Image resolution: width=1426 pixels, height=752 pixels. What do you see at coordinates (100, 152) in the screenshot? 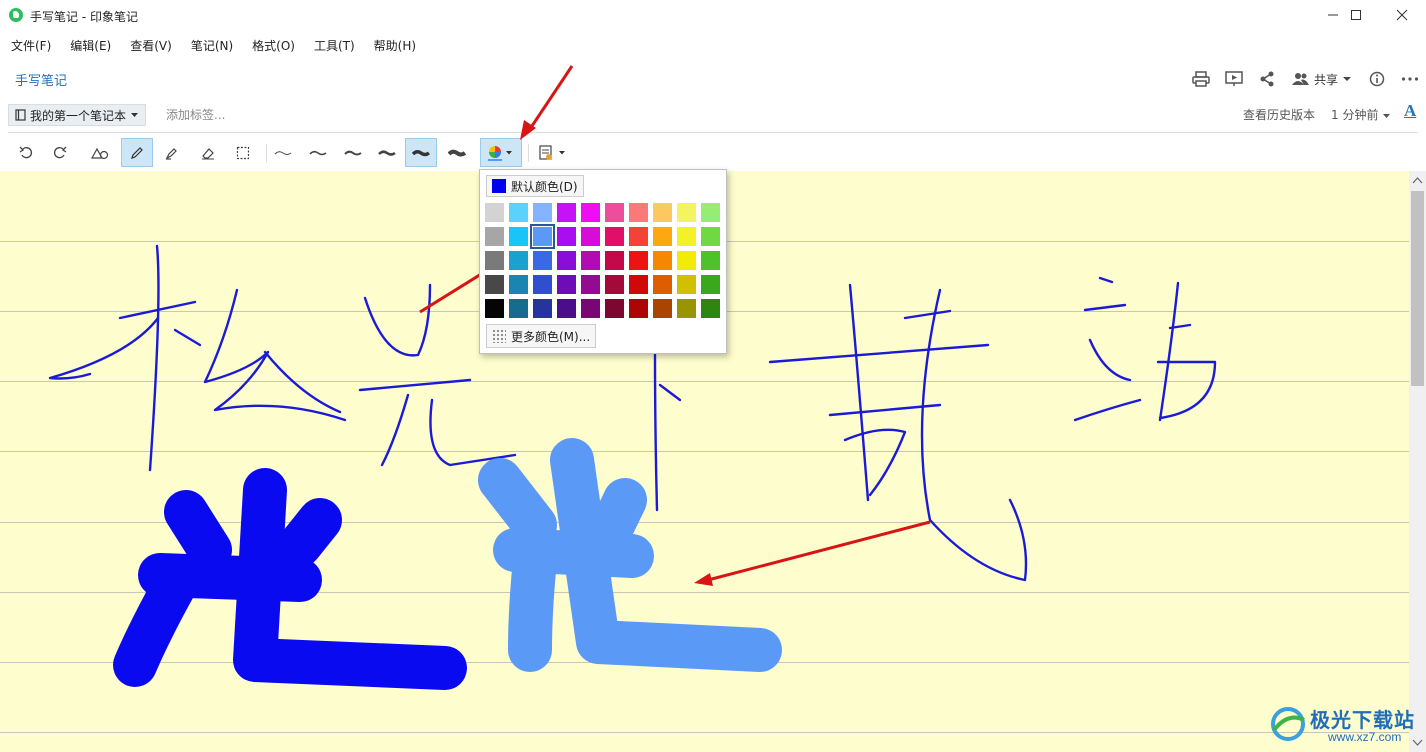
I see `shapes-button` at bounding box center [100, 152].